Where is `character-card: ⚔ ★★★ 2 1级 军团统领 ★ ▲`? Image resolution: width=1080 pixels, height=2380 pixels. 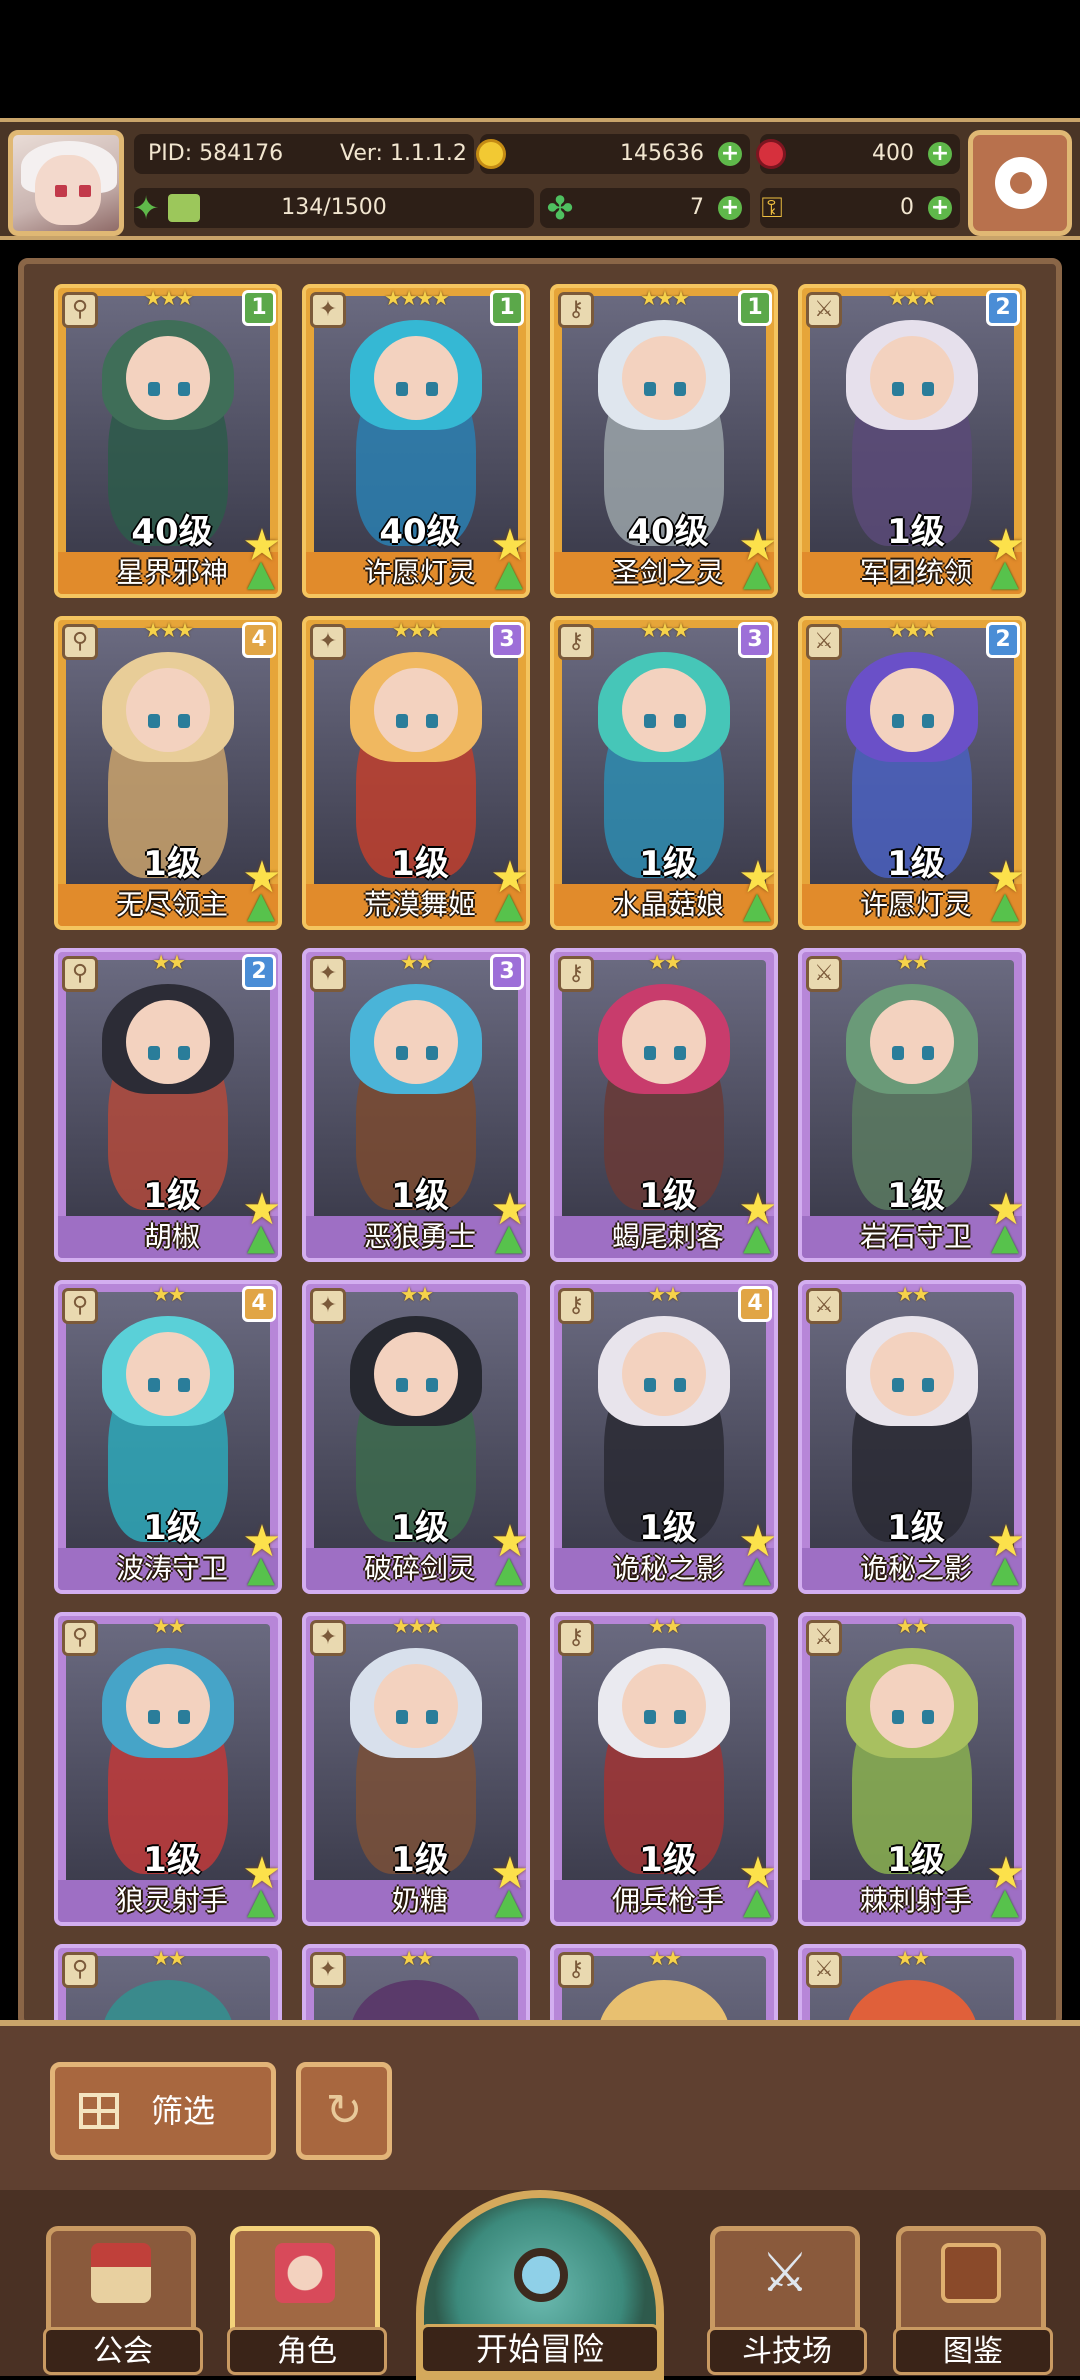
character-card: ⚔ ★★★ 2 1级 军团统领 ★ ▲ is located at coordinates (912, 441).